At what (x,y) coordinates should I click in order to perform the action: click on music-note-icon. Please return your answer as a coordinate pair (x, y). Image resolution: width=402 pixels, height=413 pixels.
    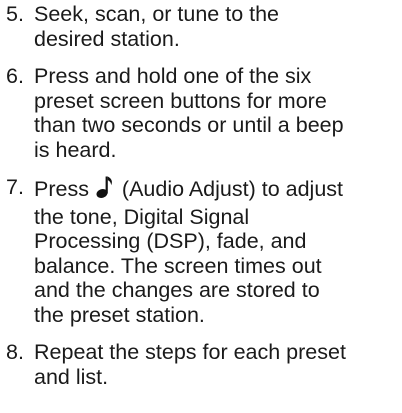
    Looking at the image, I should click on (105, 190).